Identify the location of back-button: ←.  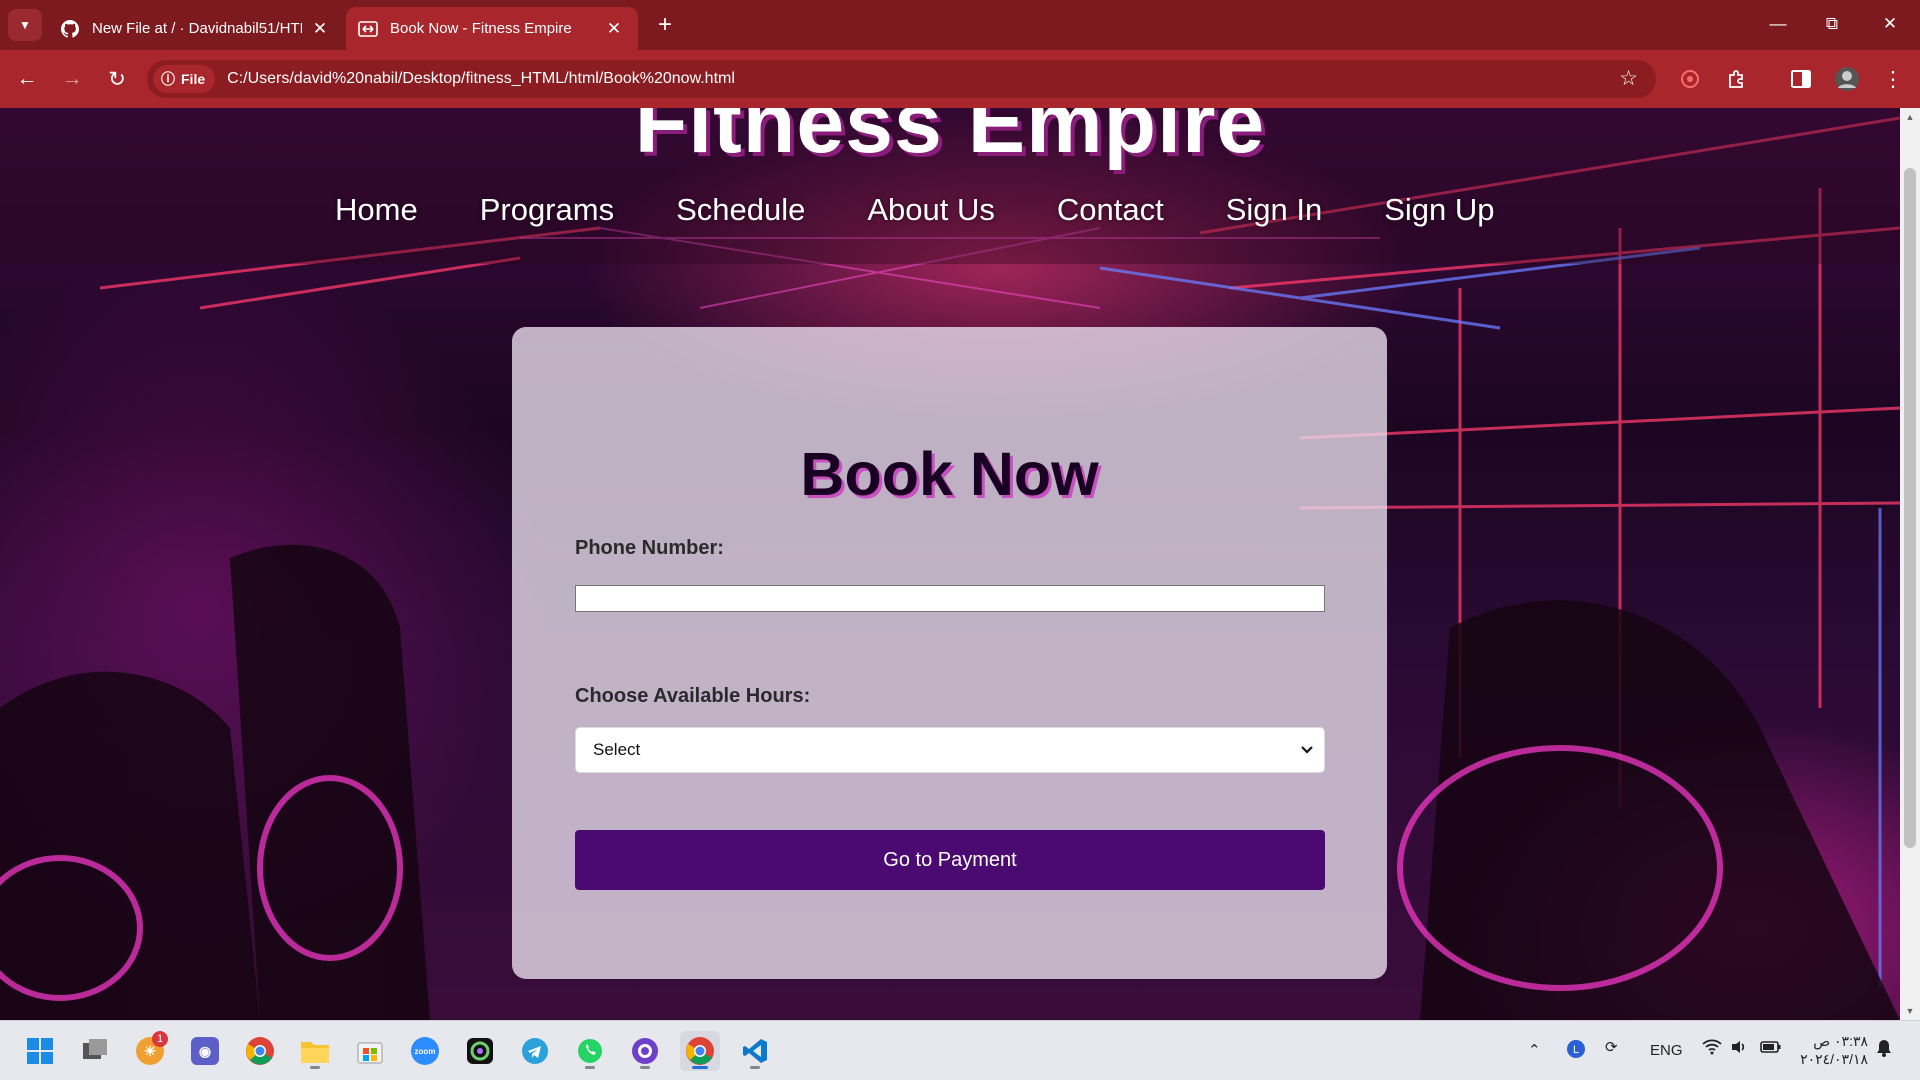
(27, 79).